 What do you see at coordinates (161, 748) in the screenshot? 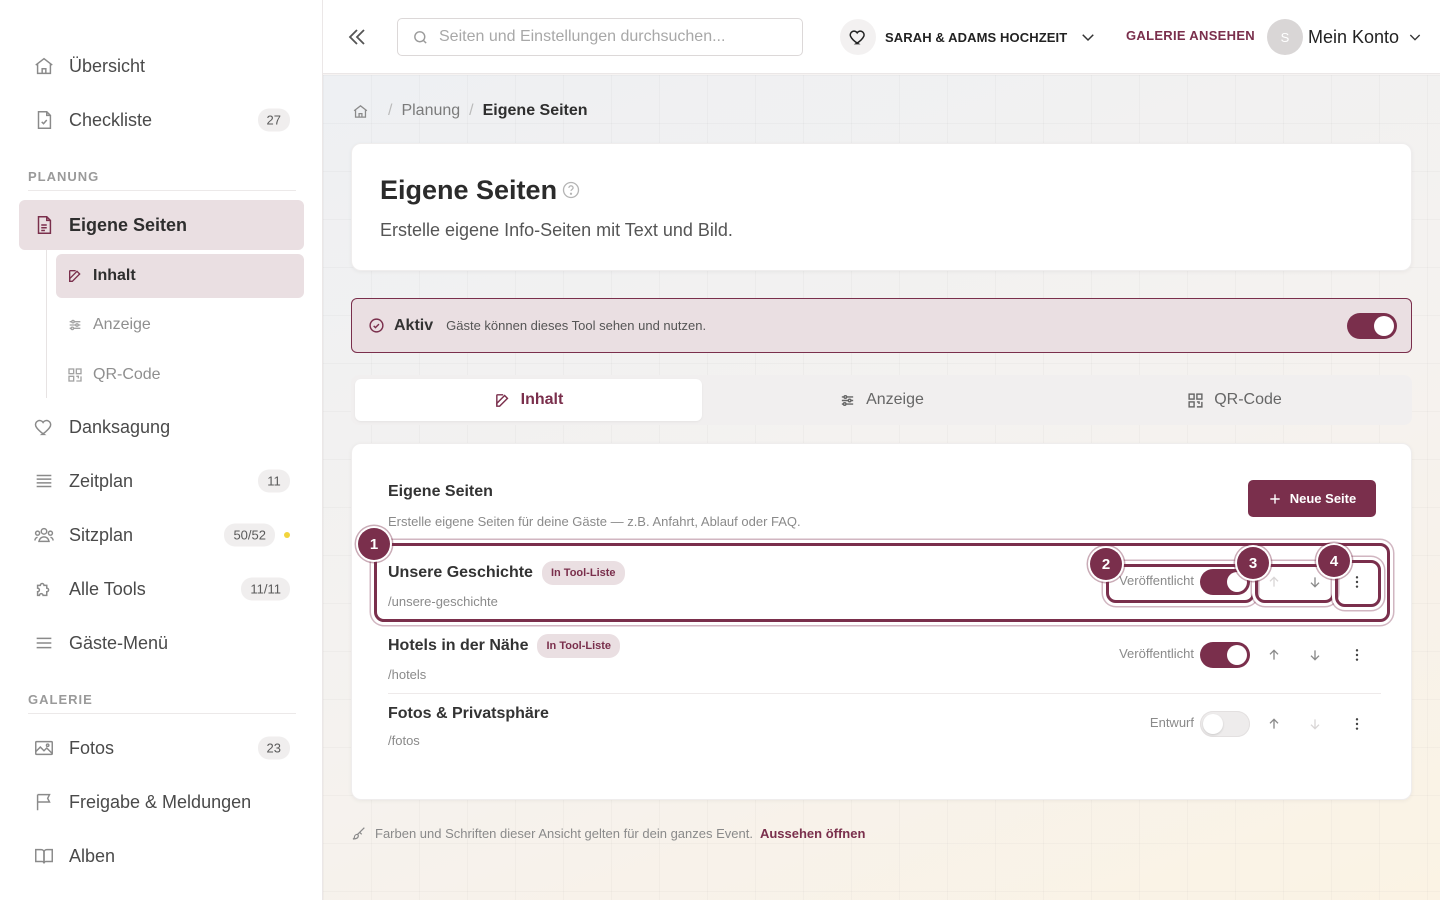
I see `sidebar-item-fotos: Fotos 23` at bounding box center [161, 748].